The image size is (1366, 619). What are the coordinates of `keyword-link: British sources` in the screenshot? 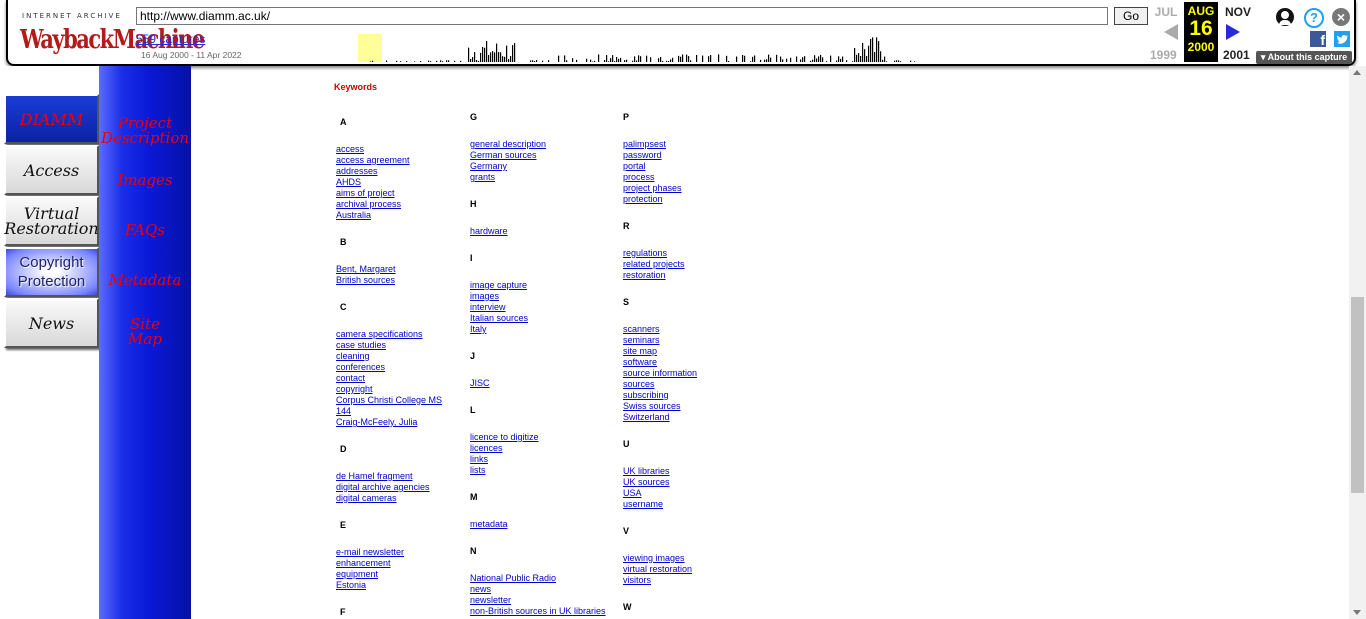 It's located at (365, 280).